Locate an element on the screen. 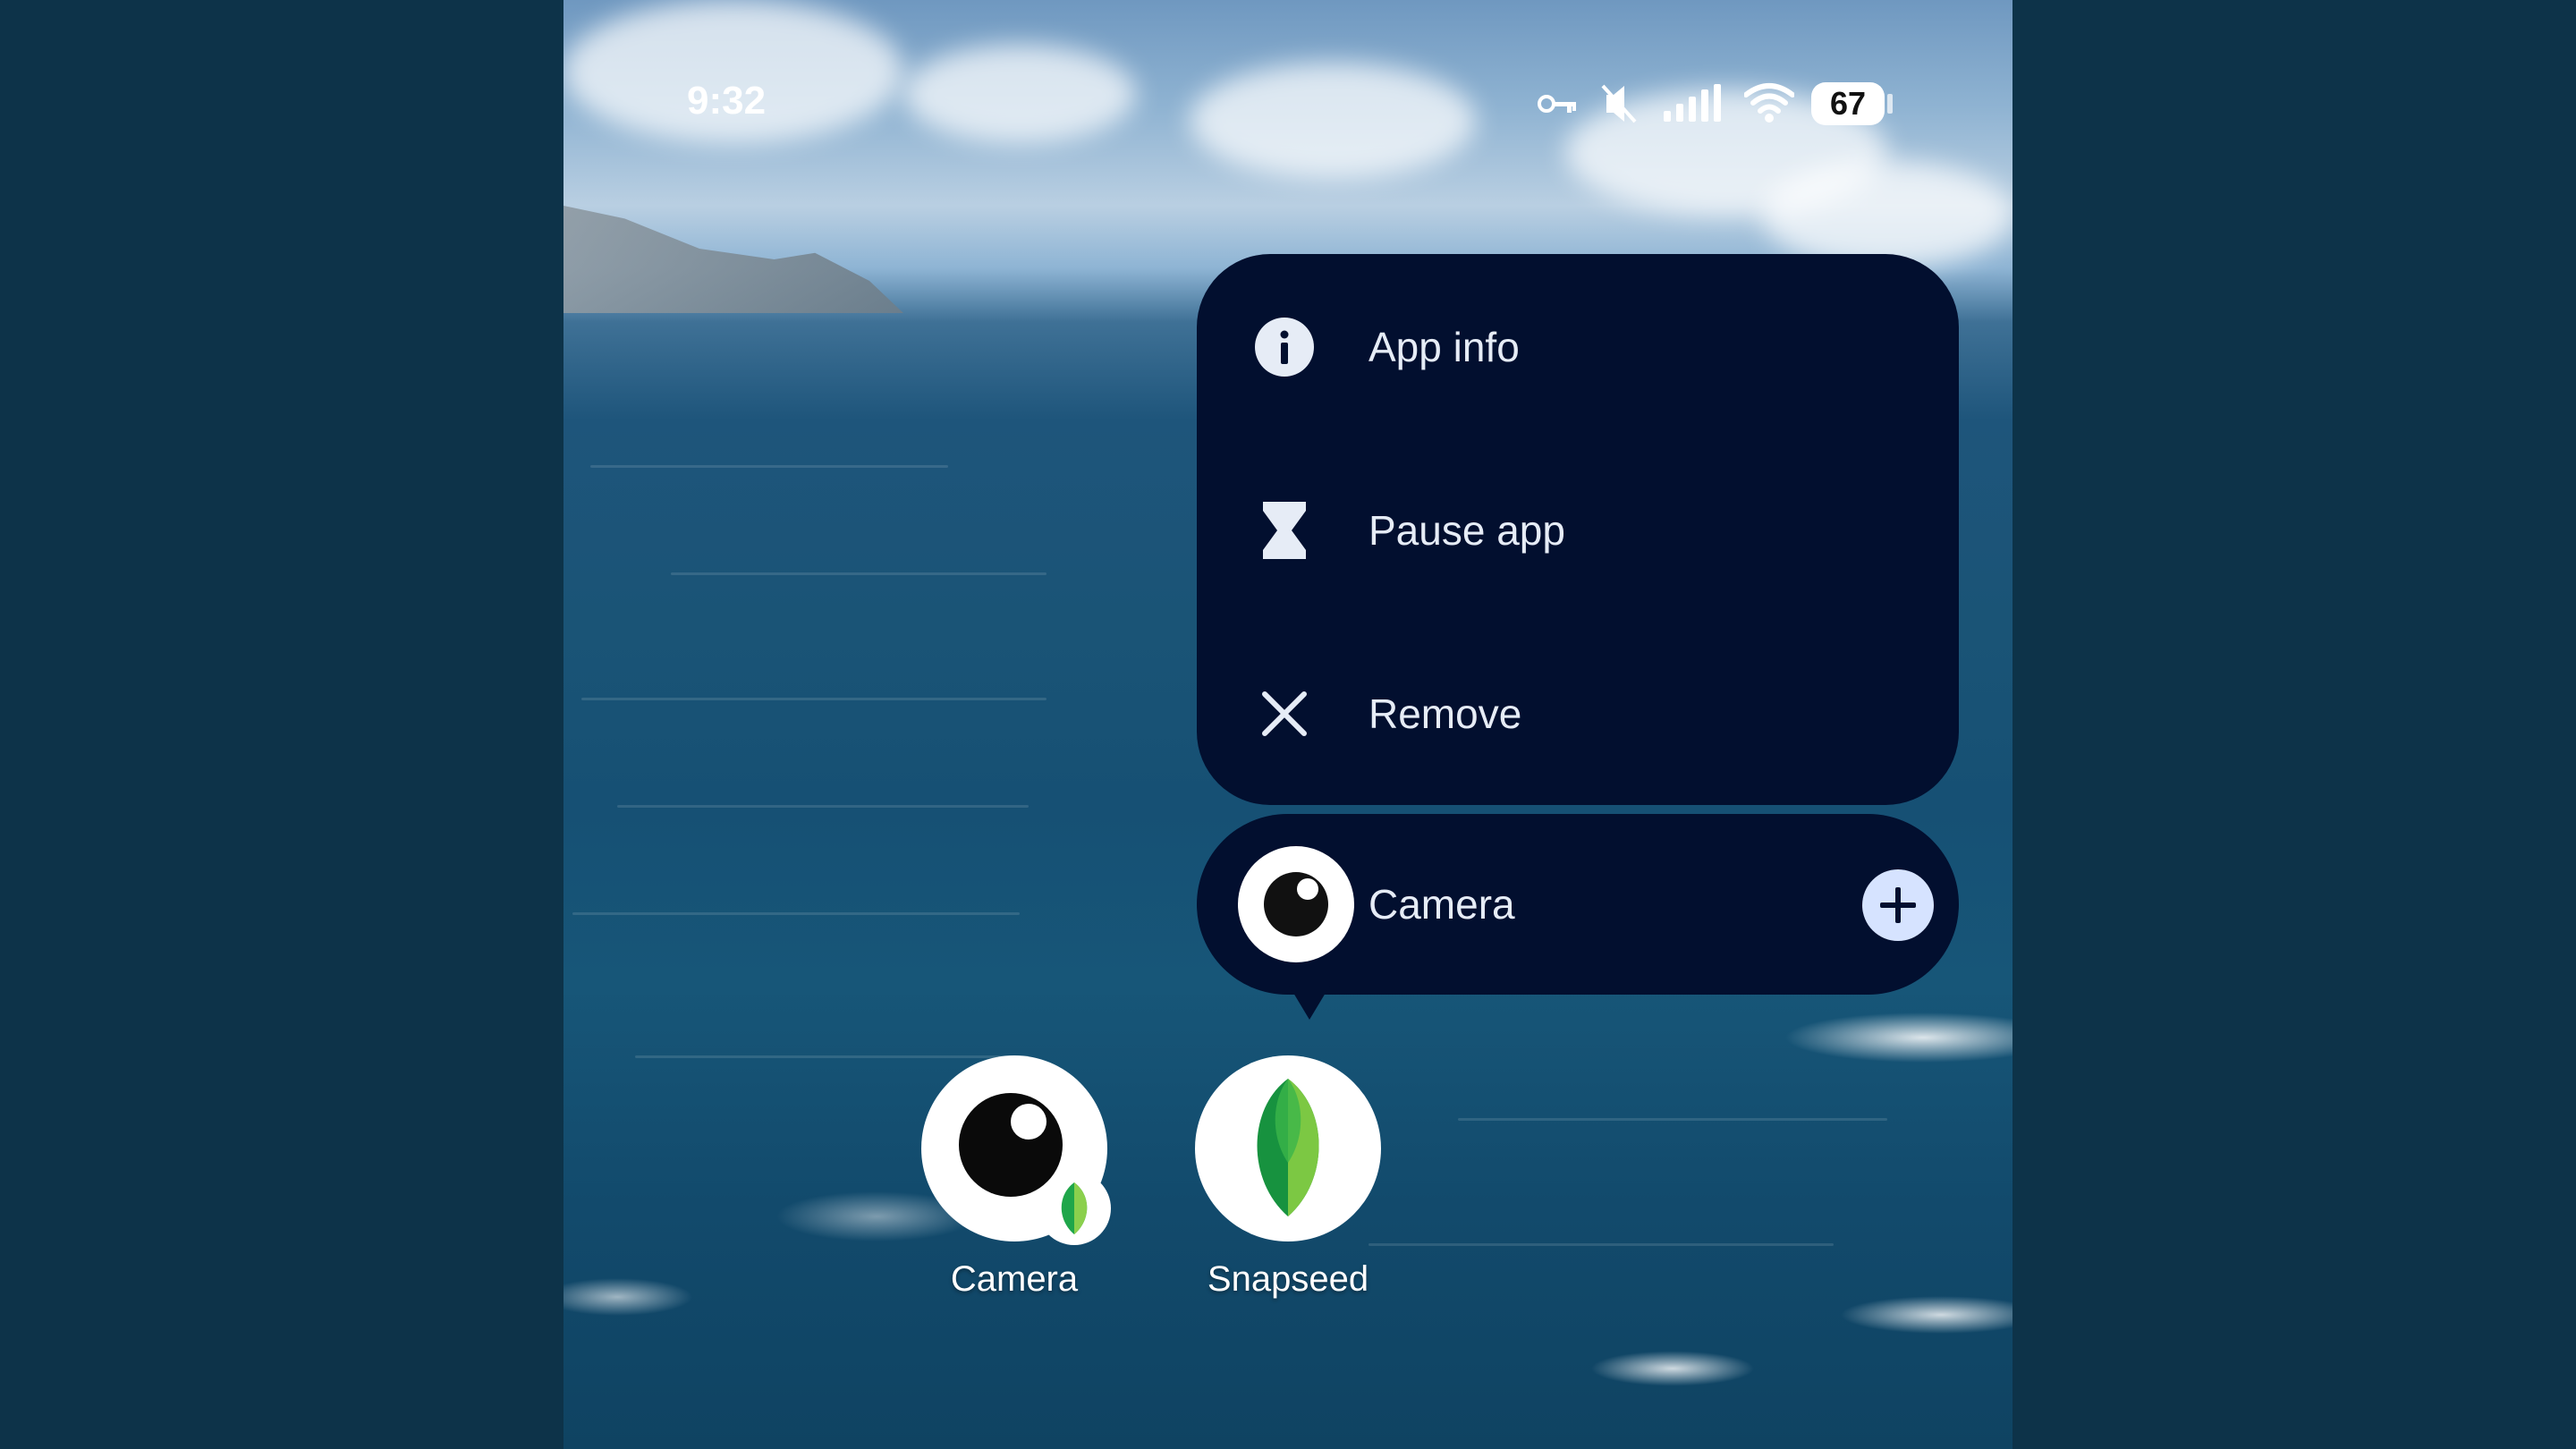 The width and height of the screenshot is (2576, 1449). menu-item-app-info: App info is located at coordinates (1578, 348).